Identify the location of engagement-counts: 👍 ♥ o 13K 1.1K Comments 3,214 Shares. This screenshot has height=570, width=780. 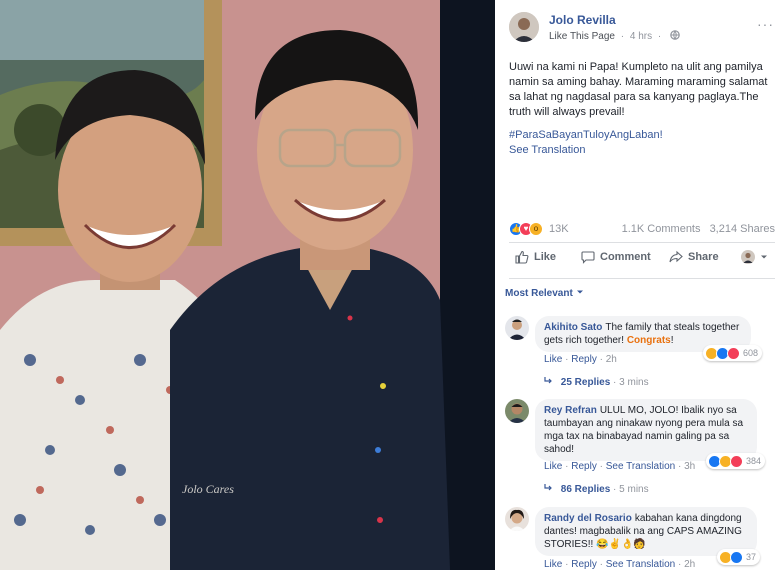
(642, 230).